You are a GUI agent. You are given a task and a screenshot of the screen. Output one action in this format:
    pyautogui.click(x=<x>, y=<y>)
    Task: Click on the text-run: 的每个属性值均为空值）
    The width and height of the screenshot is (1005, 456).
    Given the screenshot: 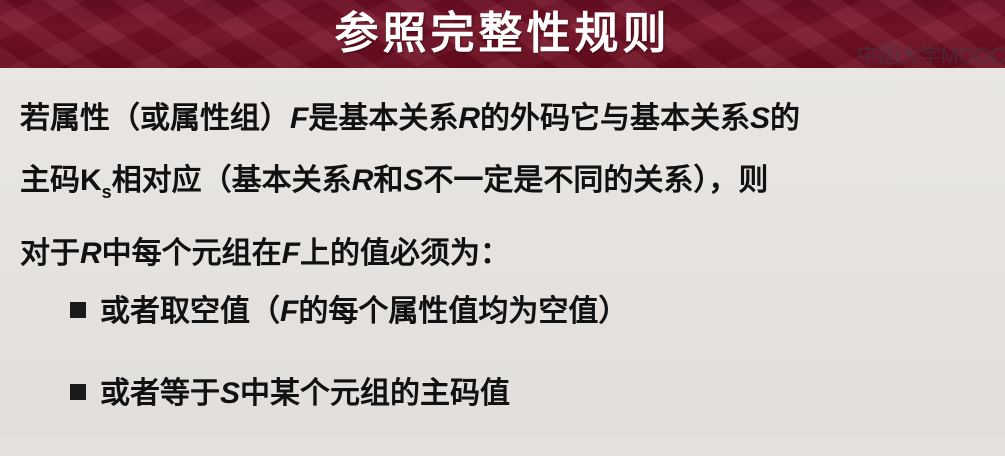 What is the action you would take?
    pyautogui.click(x=463, y=311)
    